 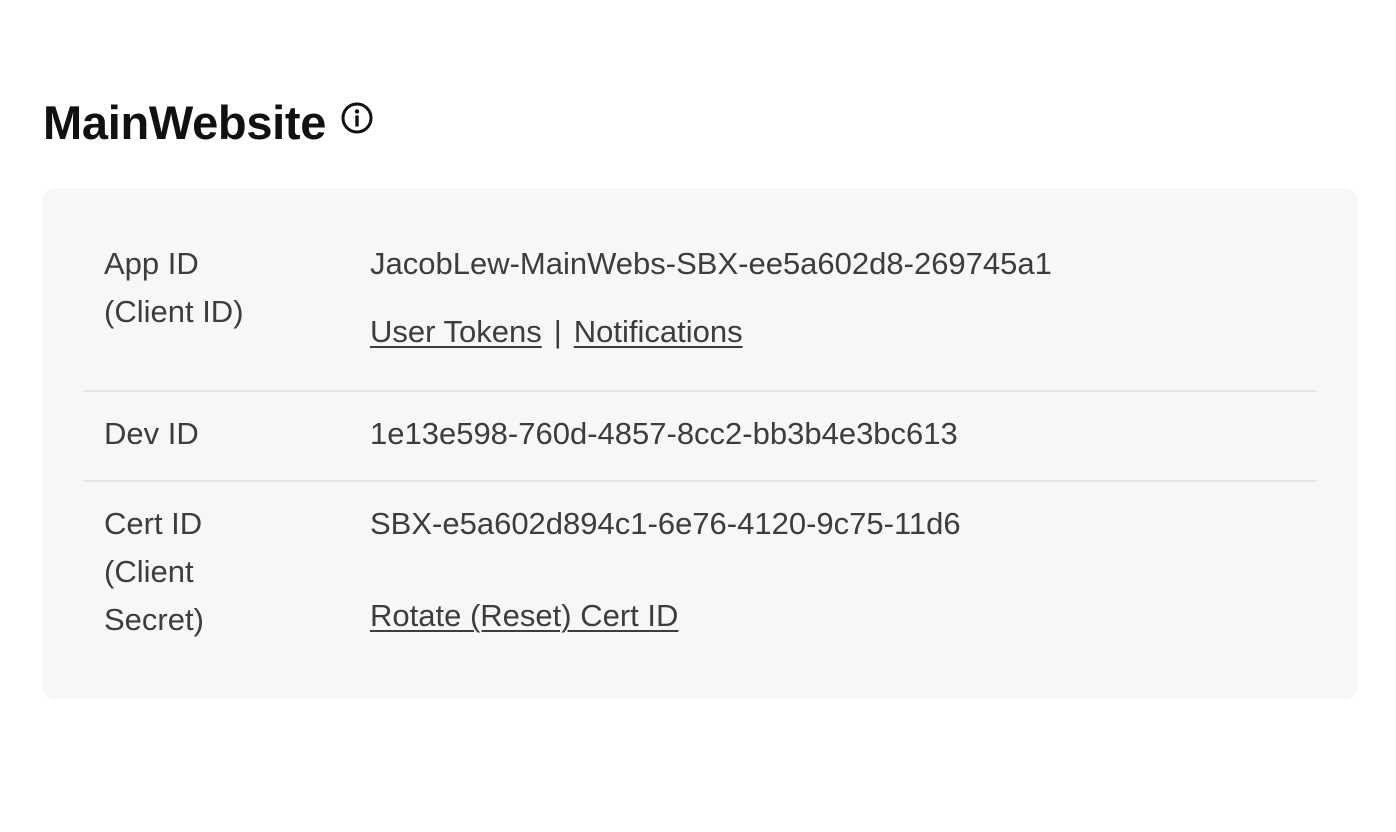 What do you see at coordinates (711, 263) in the screenshot?
I see `app-id-value: JacobLew-MainWebs-SBX-ee5a602d8-269745a1` at bounding box center [711, 263].